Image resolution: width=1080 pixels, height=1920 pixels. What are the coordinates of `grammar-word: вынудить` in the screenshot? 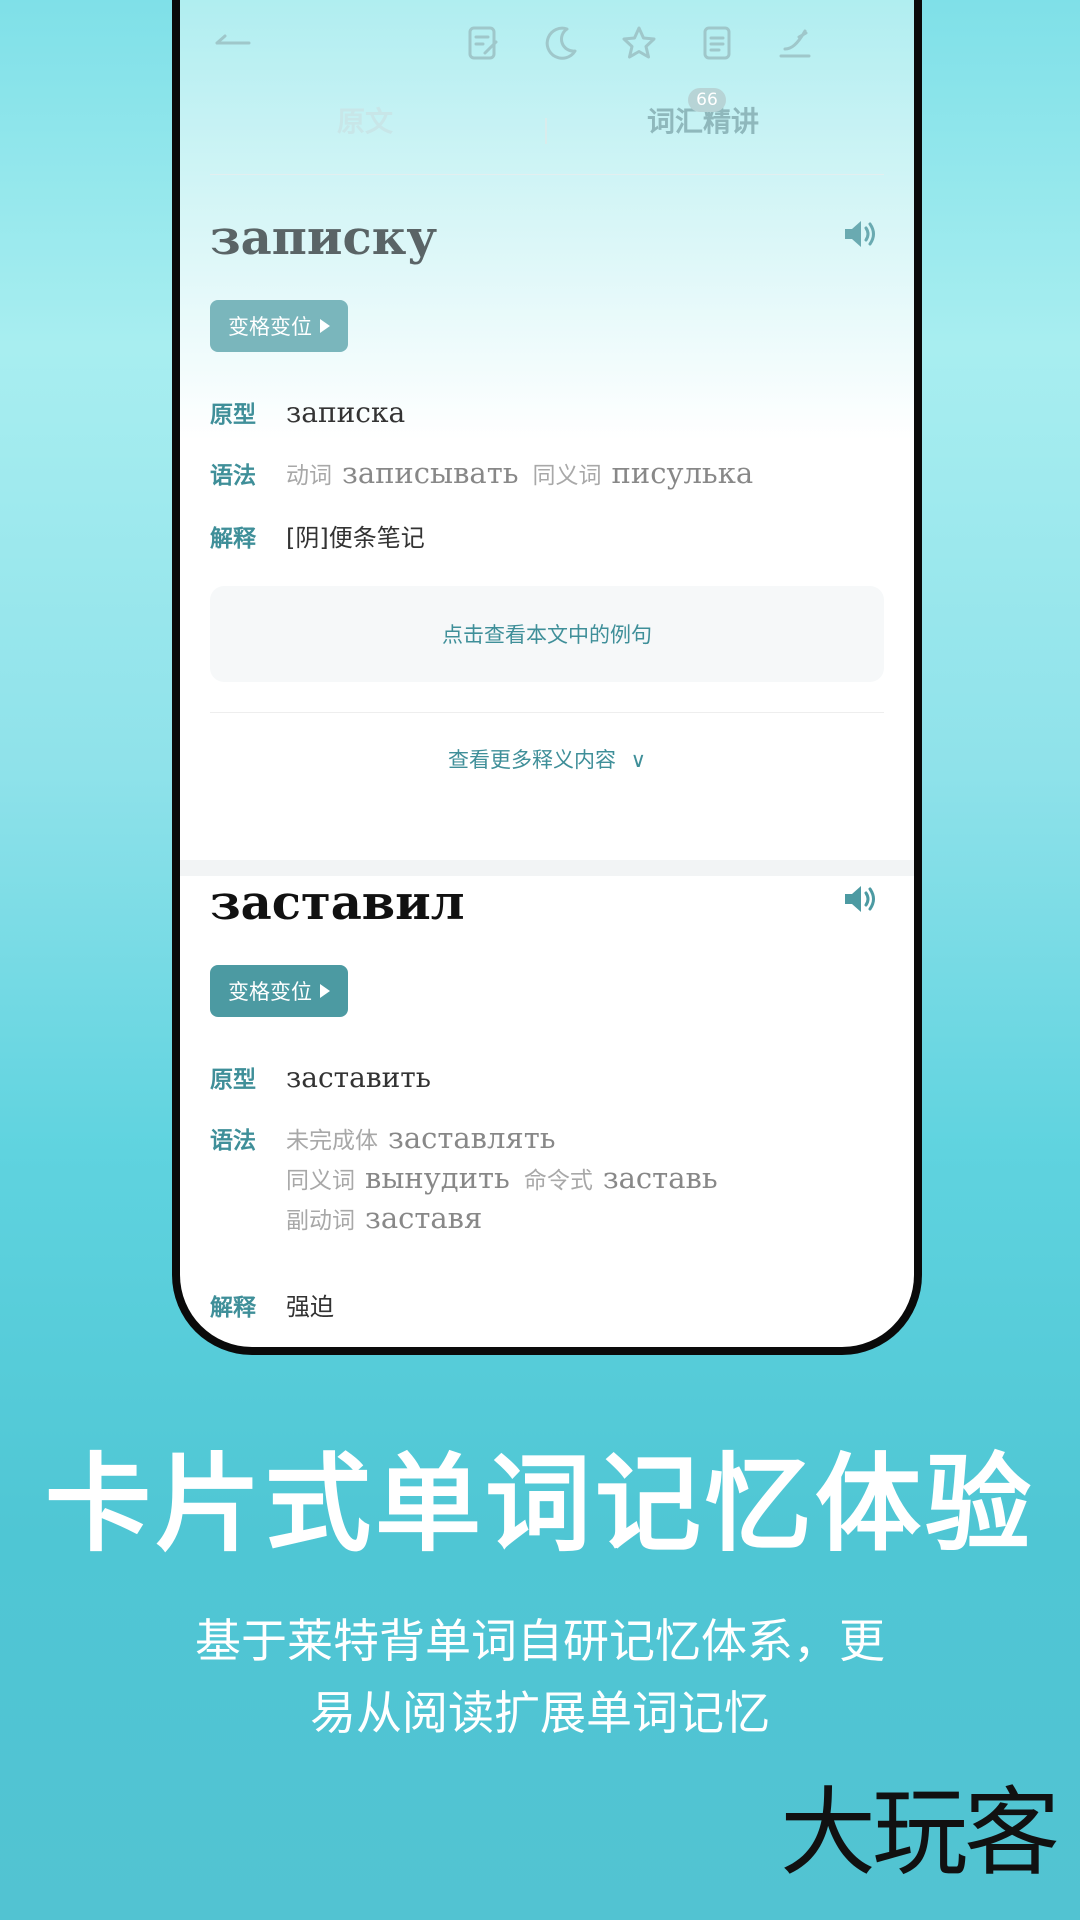 It's located at (437, 1178).